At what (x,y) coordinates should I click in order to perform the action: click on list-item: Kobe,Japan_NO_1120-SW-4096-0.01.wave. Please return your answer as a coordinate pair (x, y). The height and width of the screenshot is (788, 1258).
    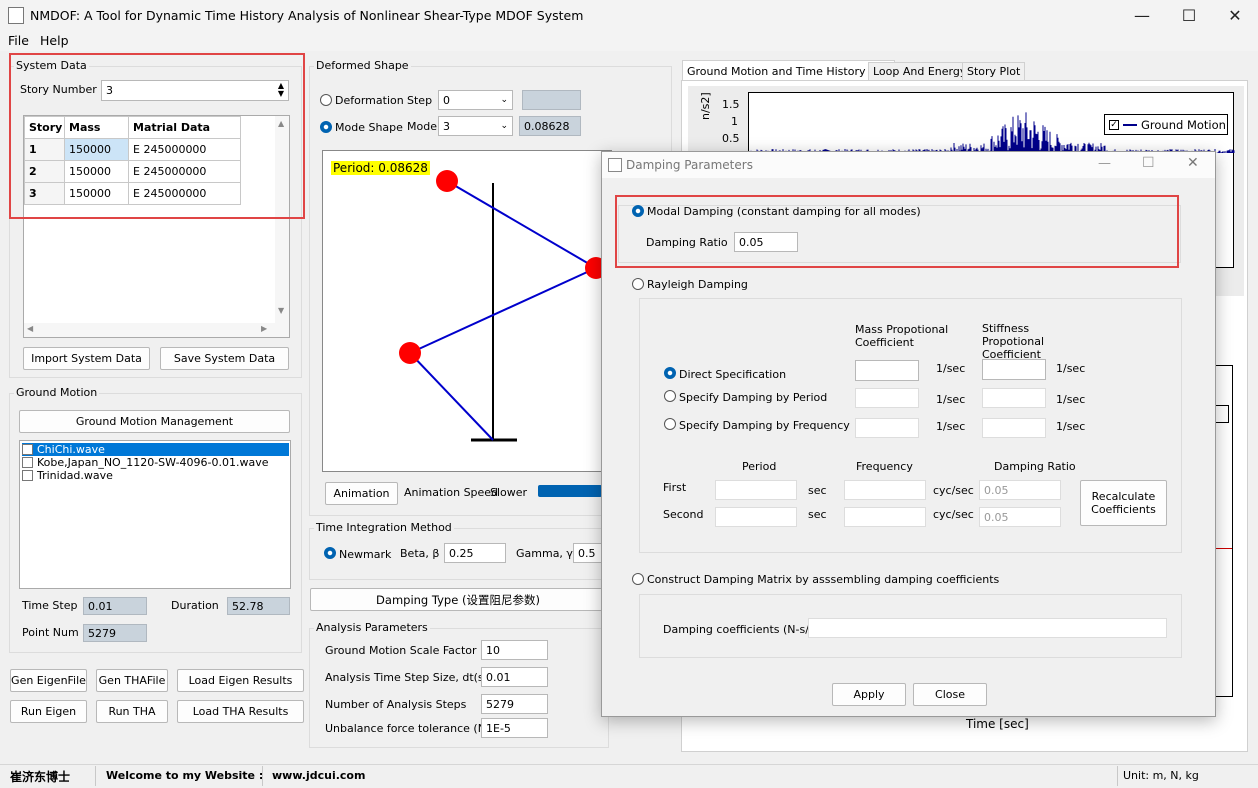
    Looking at the image, I should click on (145, 462).